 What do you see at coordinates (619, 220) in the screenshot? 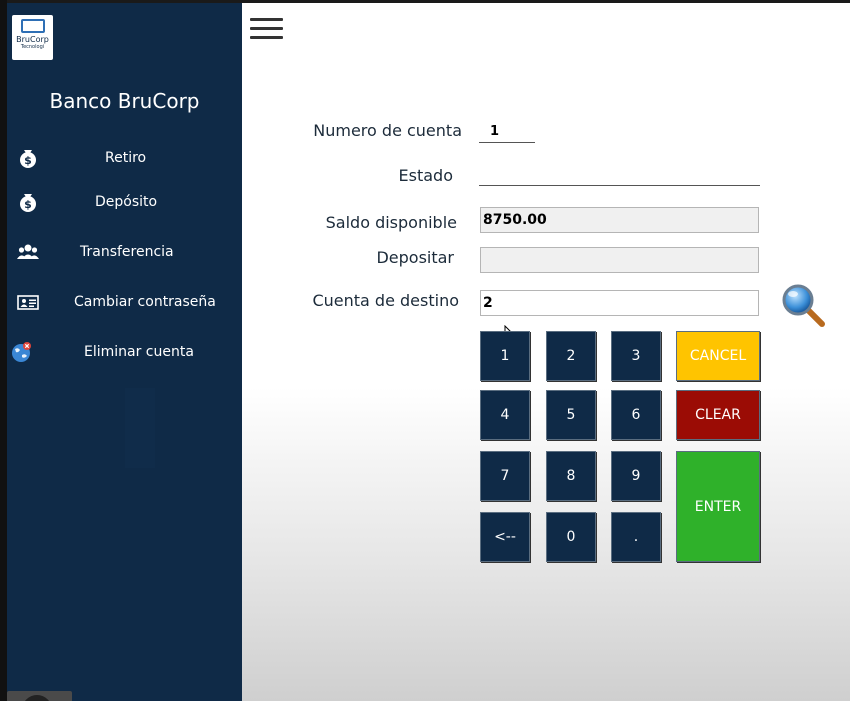
I see `saldo-field: 8750.00` at bounding box center [619, 220].